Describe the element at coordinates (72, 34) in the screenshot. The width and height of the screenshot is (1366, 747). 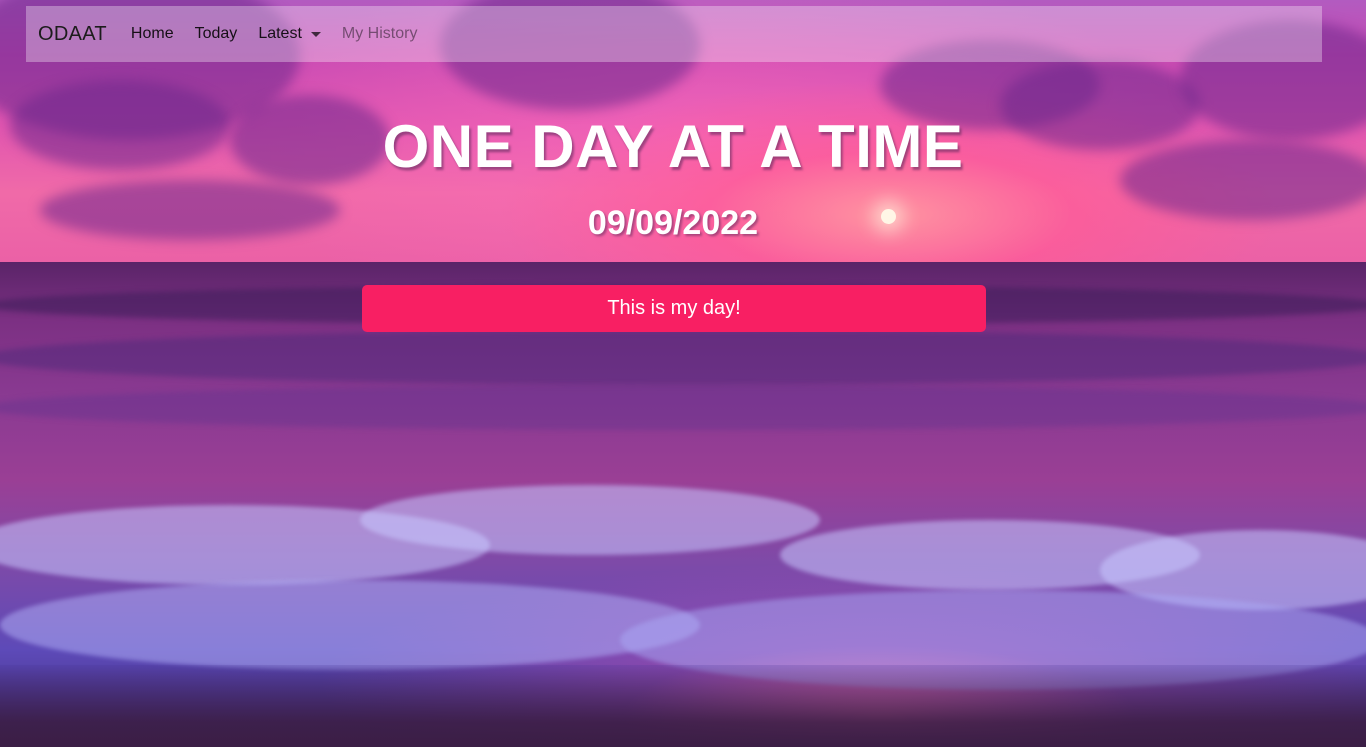
I see `brand-logo: ODAAT` at that location.